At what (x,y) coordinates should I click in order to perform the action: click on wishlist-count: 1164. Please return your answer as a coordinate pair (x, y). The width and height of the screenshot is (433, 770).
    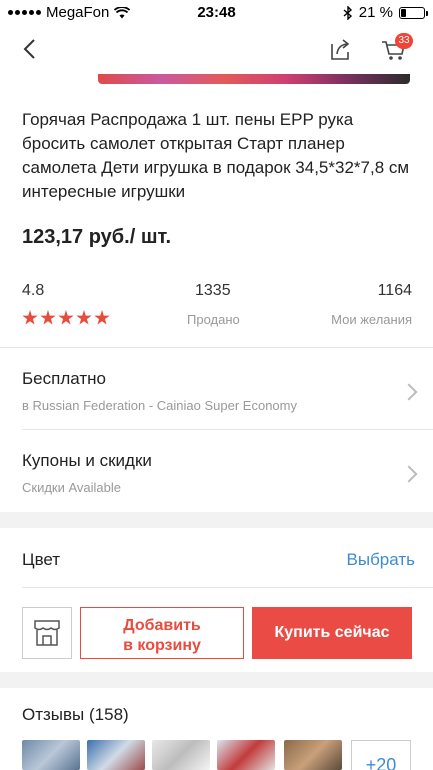
    Looking at the image, I should click on (394, 290).